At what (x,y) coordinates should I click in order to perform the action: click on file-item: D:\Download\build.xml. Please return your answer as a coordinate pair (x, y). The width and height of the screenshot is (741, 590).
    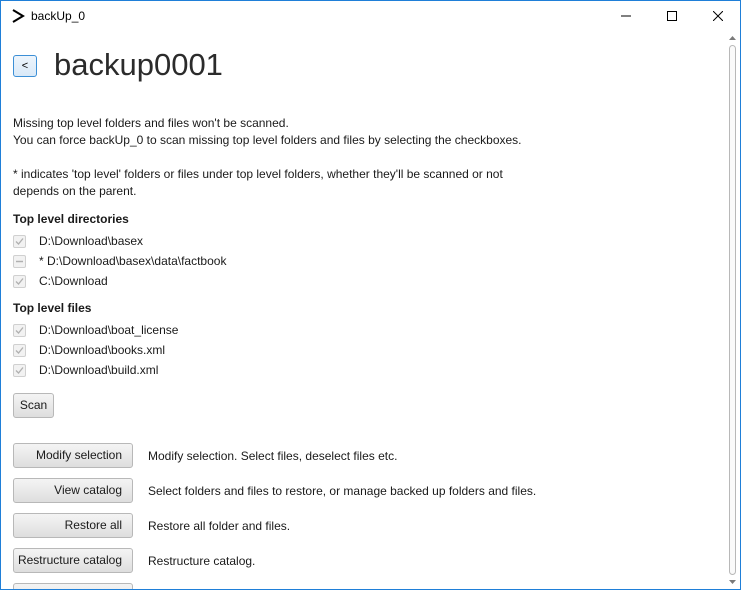
    Looking at the image, I should click on (85, 370).